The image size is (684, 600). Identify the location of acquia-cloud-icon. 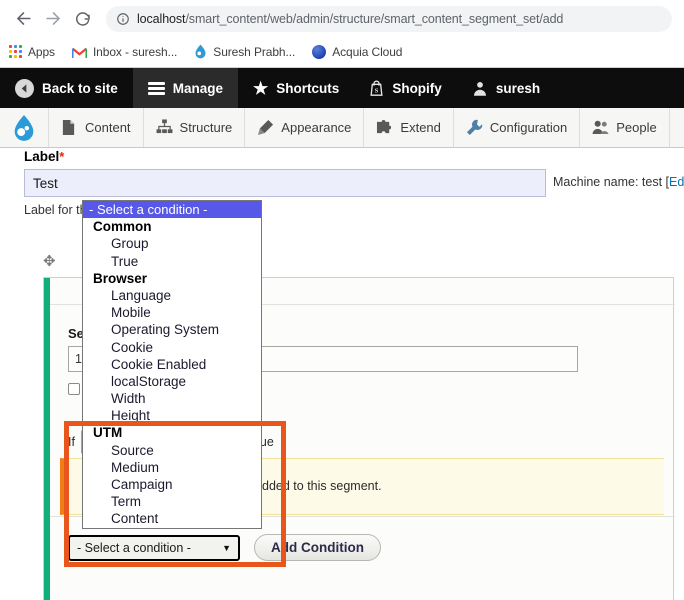
(319, 51).